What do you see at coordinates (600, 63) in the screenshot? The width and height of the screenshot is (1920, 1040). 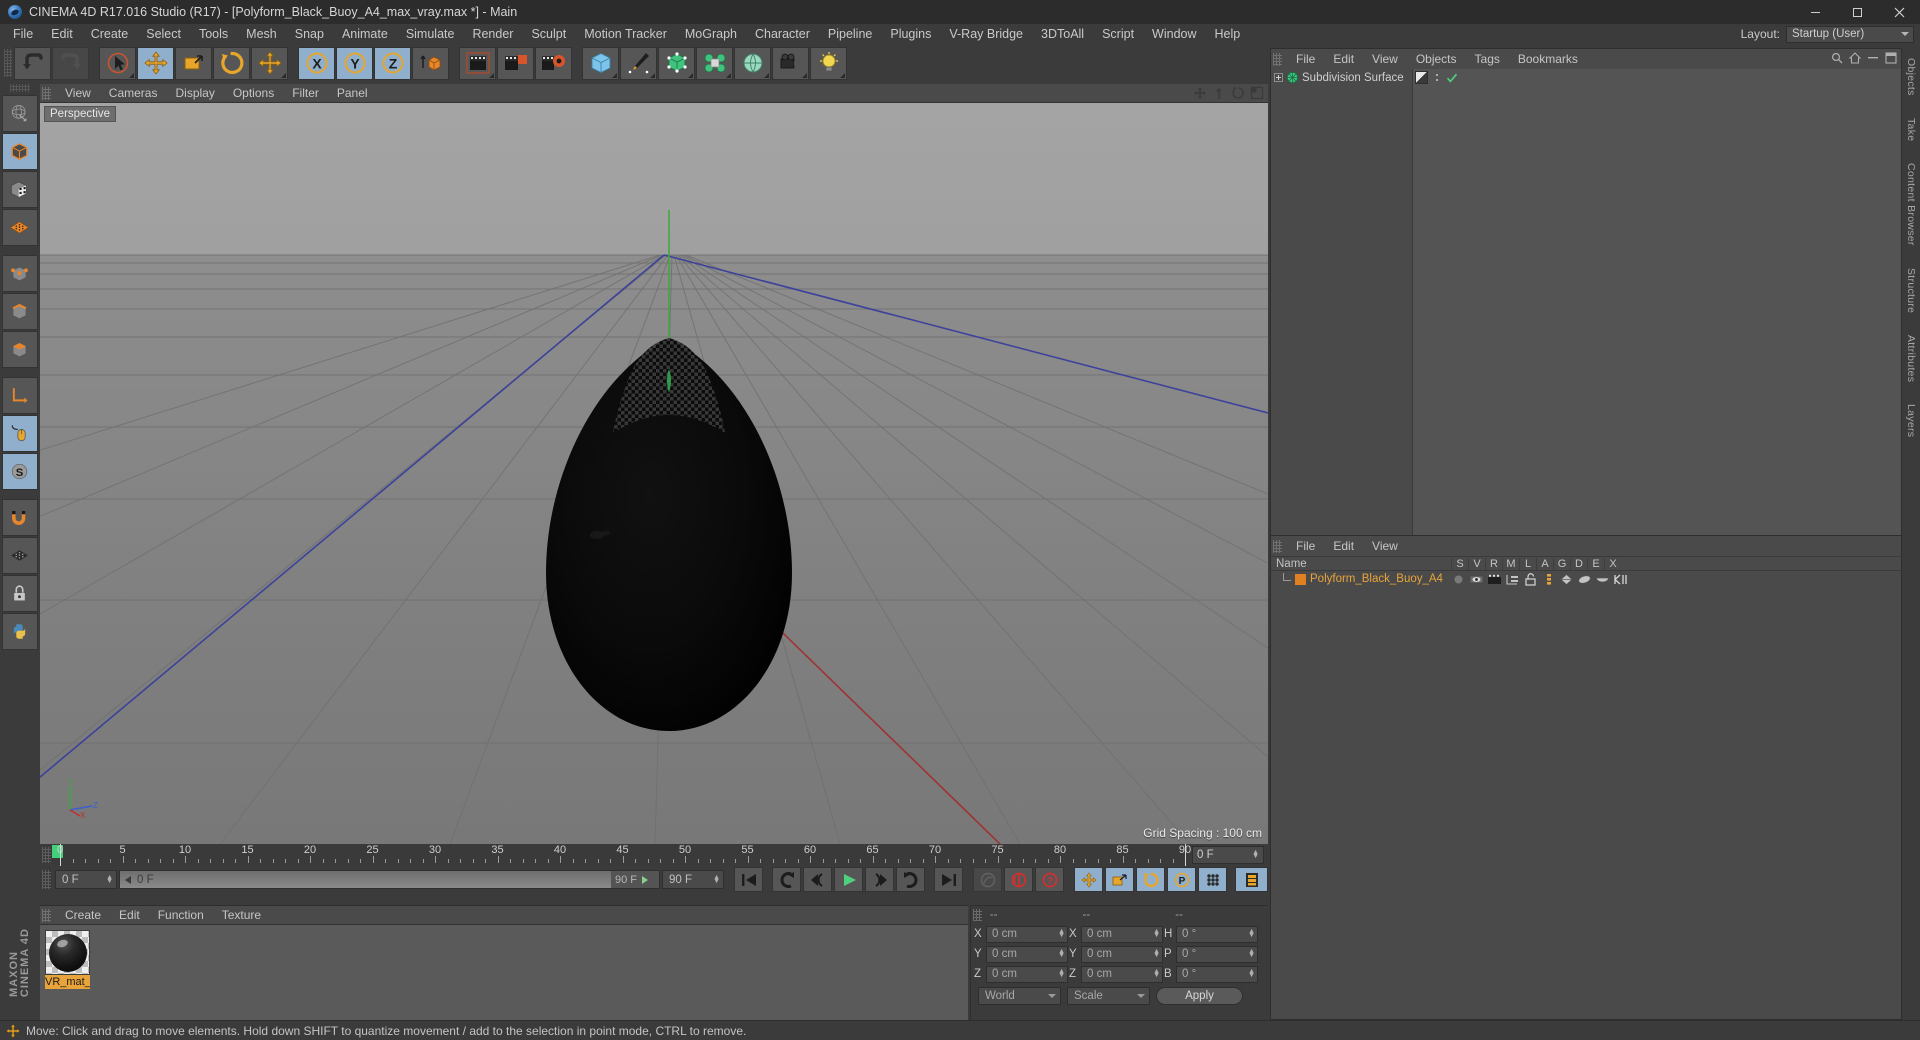 I see `add-cube-primitive-button` at bounding box center [600, 63].